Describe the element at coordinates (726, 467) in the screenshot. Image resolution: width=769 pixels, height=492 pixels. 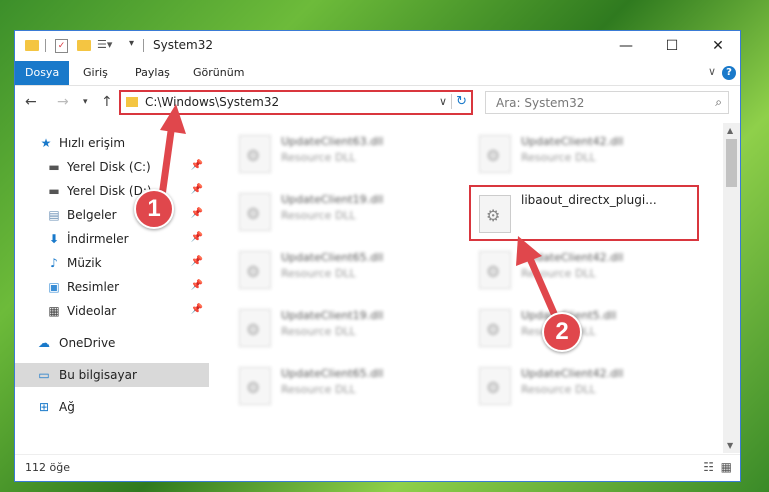
I see `large-icons-view-icon: ▦` at that location.